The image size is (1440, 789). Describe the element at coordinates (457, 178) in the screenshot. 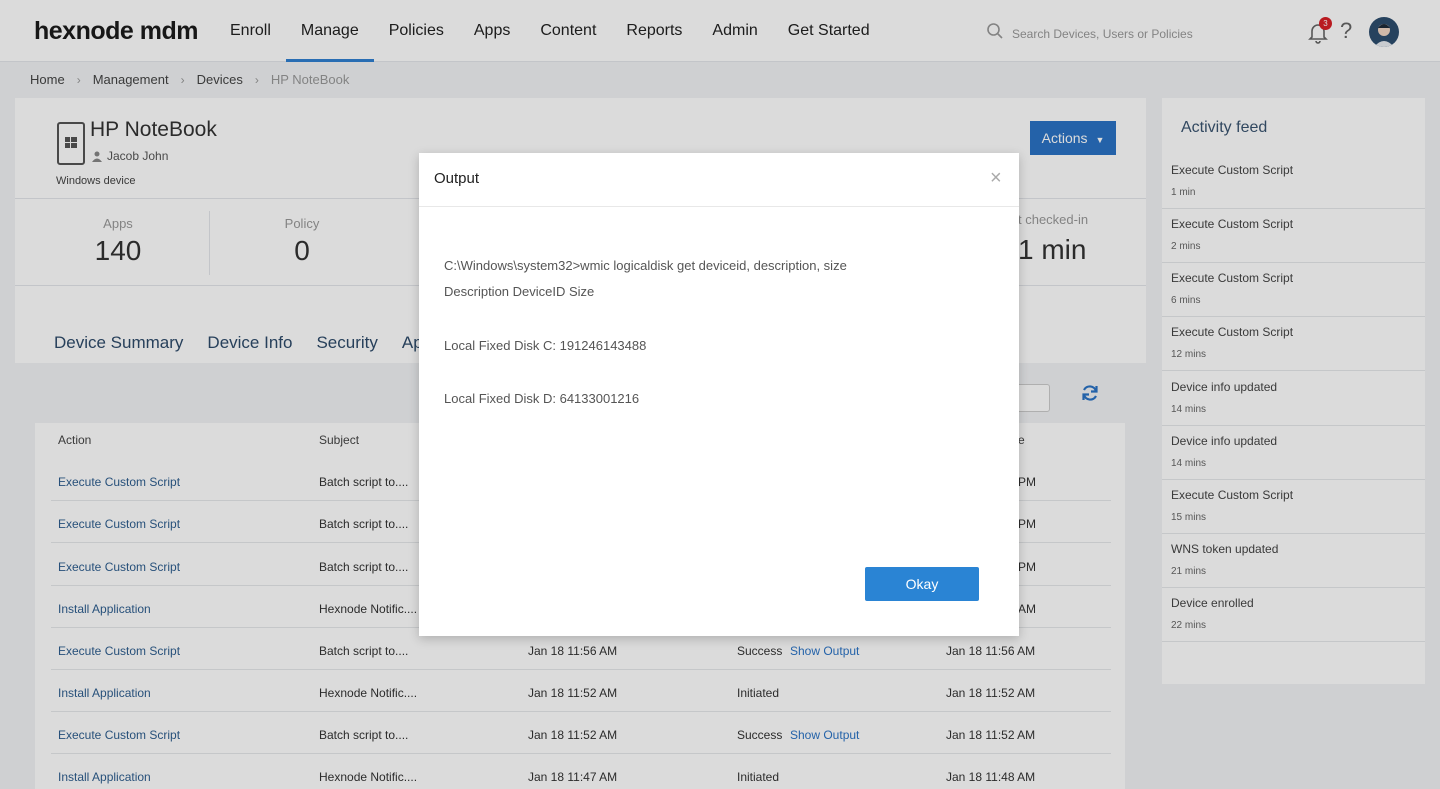

I see `modal-title: Output` at that location.